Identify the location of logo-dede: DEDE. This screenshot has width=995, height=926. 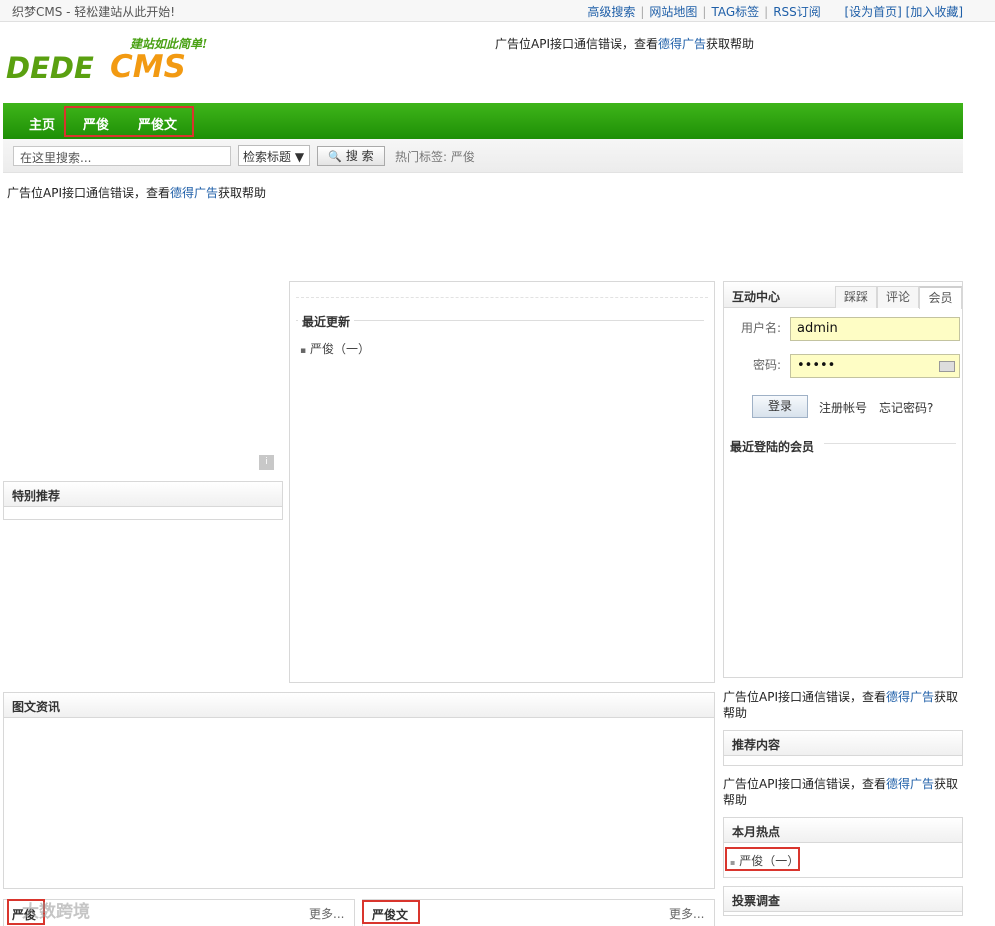
(50, 68).